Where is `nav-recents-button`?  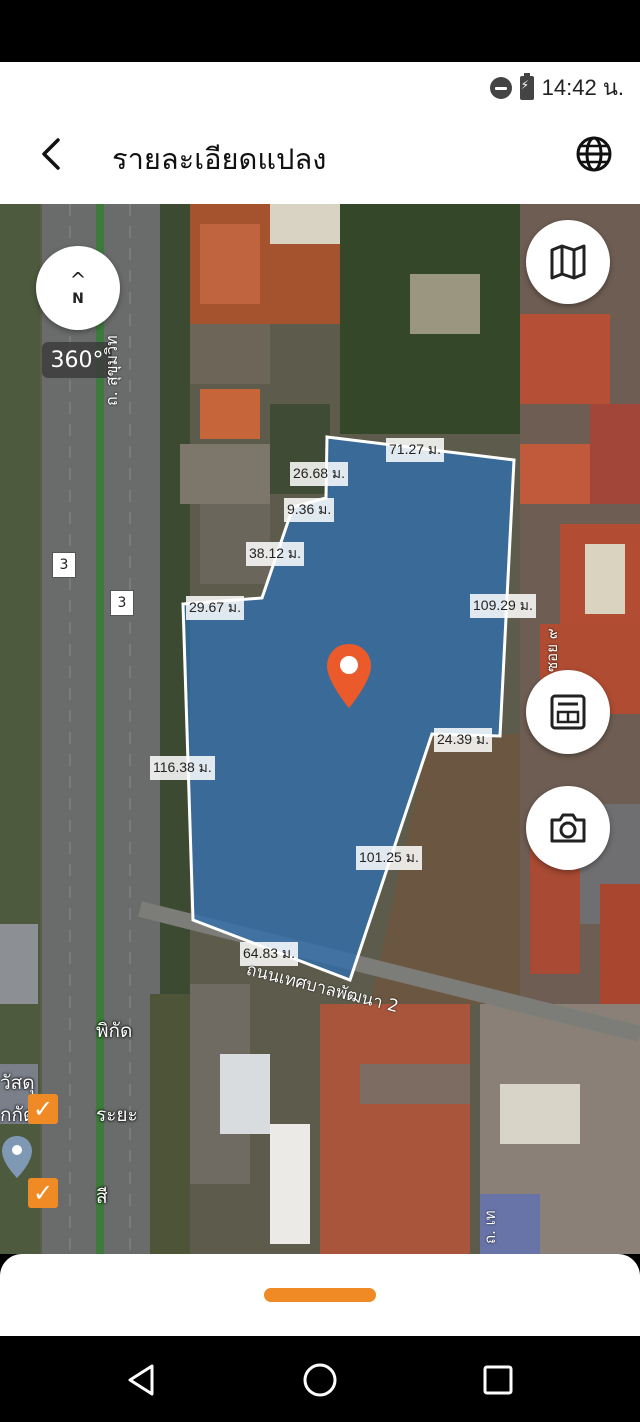
nav-recents-button is located at coordinates (498, 1380).